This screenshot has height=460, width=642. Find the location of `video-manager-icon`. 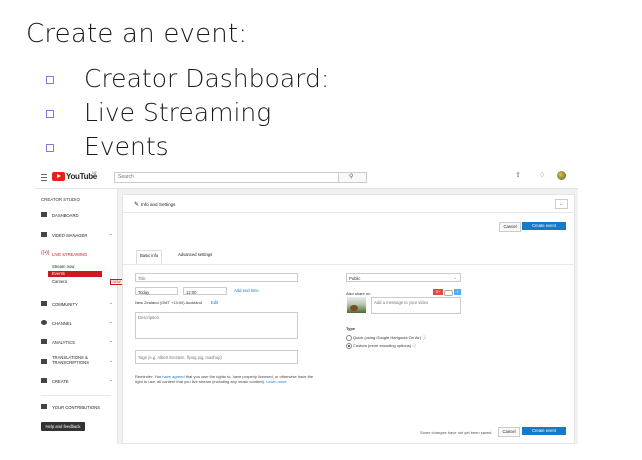

video-manager-icon is located at coordinates (44, 234).